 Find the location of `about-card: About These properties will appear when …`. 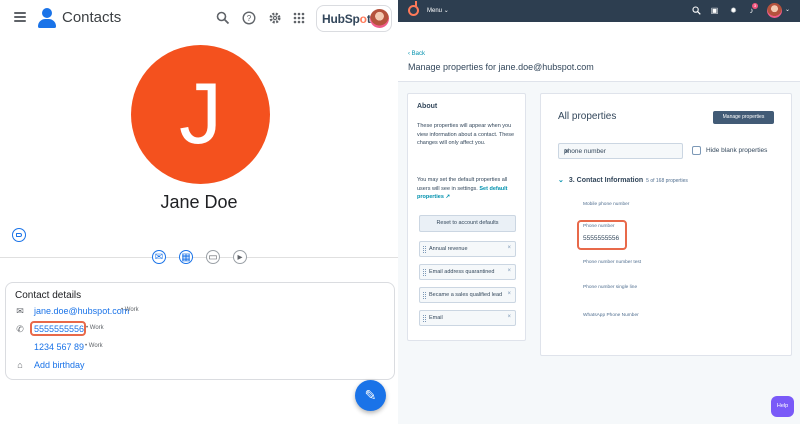

about-card: About These properties will appear when … is located at coordinates (466, 217).